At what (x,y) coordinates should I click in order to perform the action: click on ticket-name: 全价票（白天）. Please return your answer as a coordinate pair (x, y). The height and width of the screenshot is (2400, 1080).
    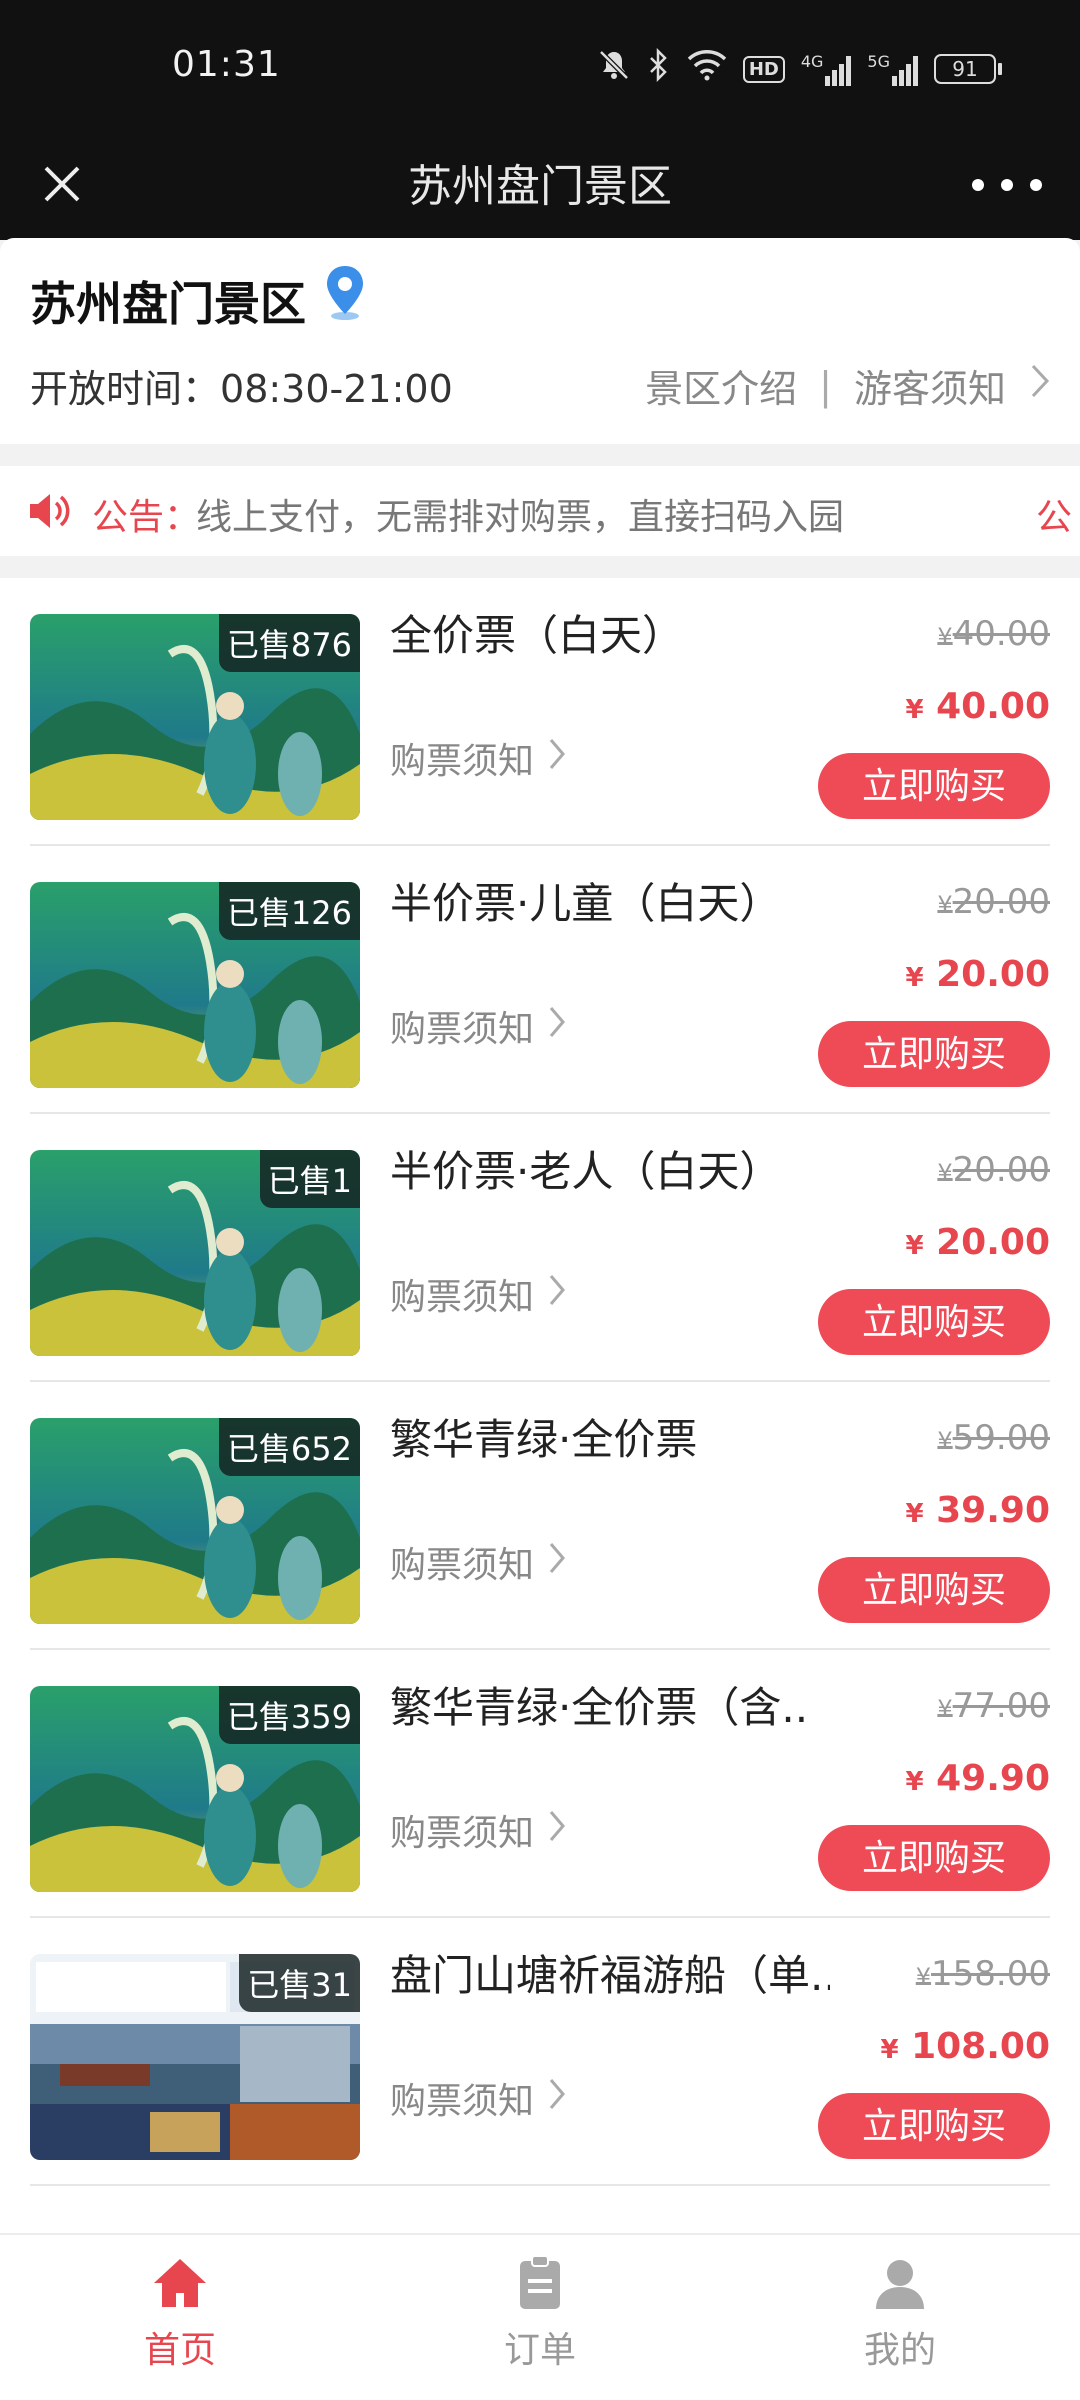
    Looking at the image, I should click on (537, 632).